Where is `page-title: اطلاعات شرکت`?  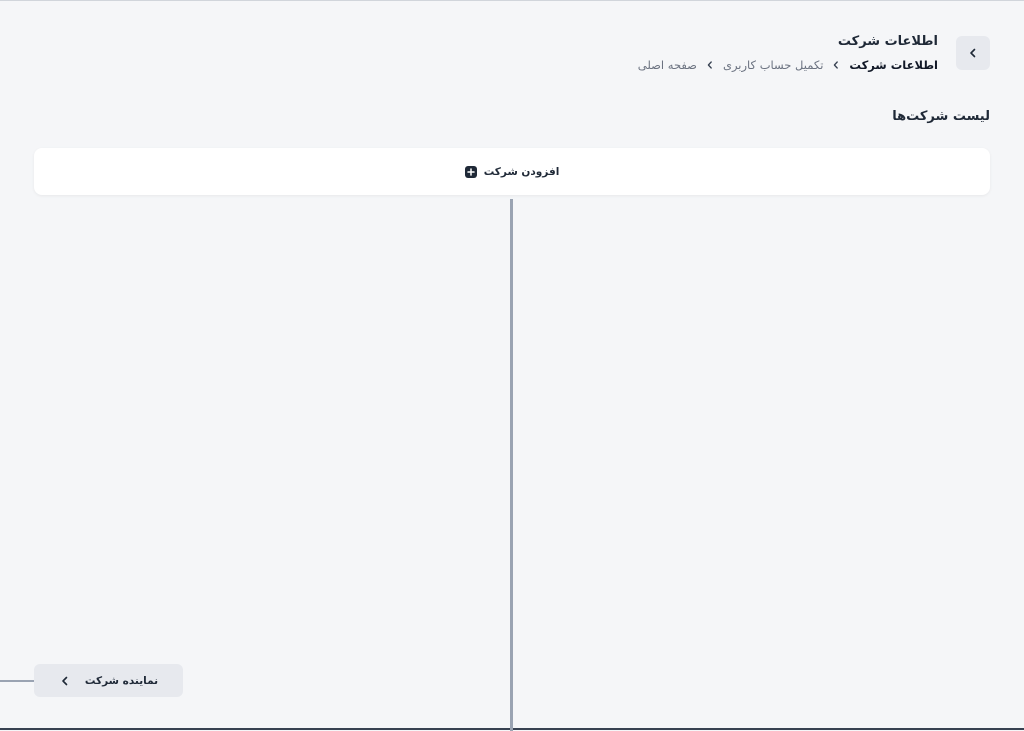 page-title: اطلاعات شرکت is located at coordinates (887, 41).